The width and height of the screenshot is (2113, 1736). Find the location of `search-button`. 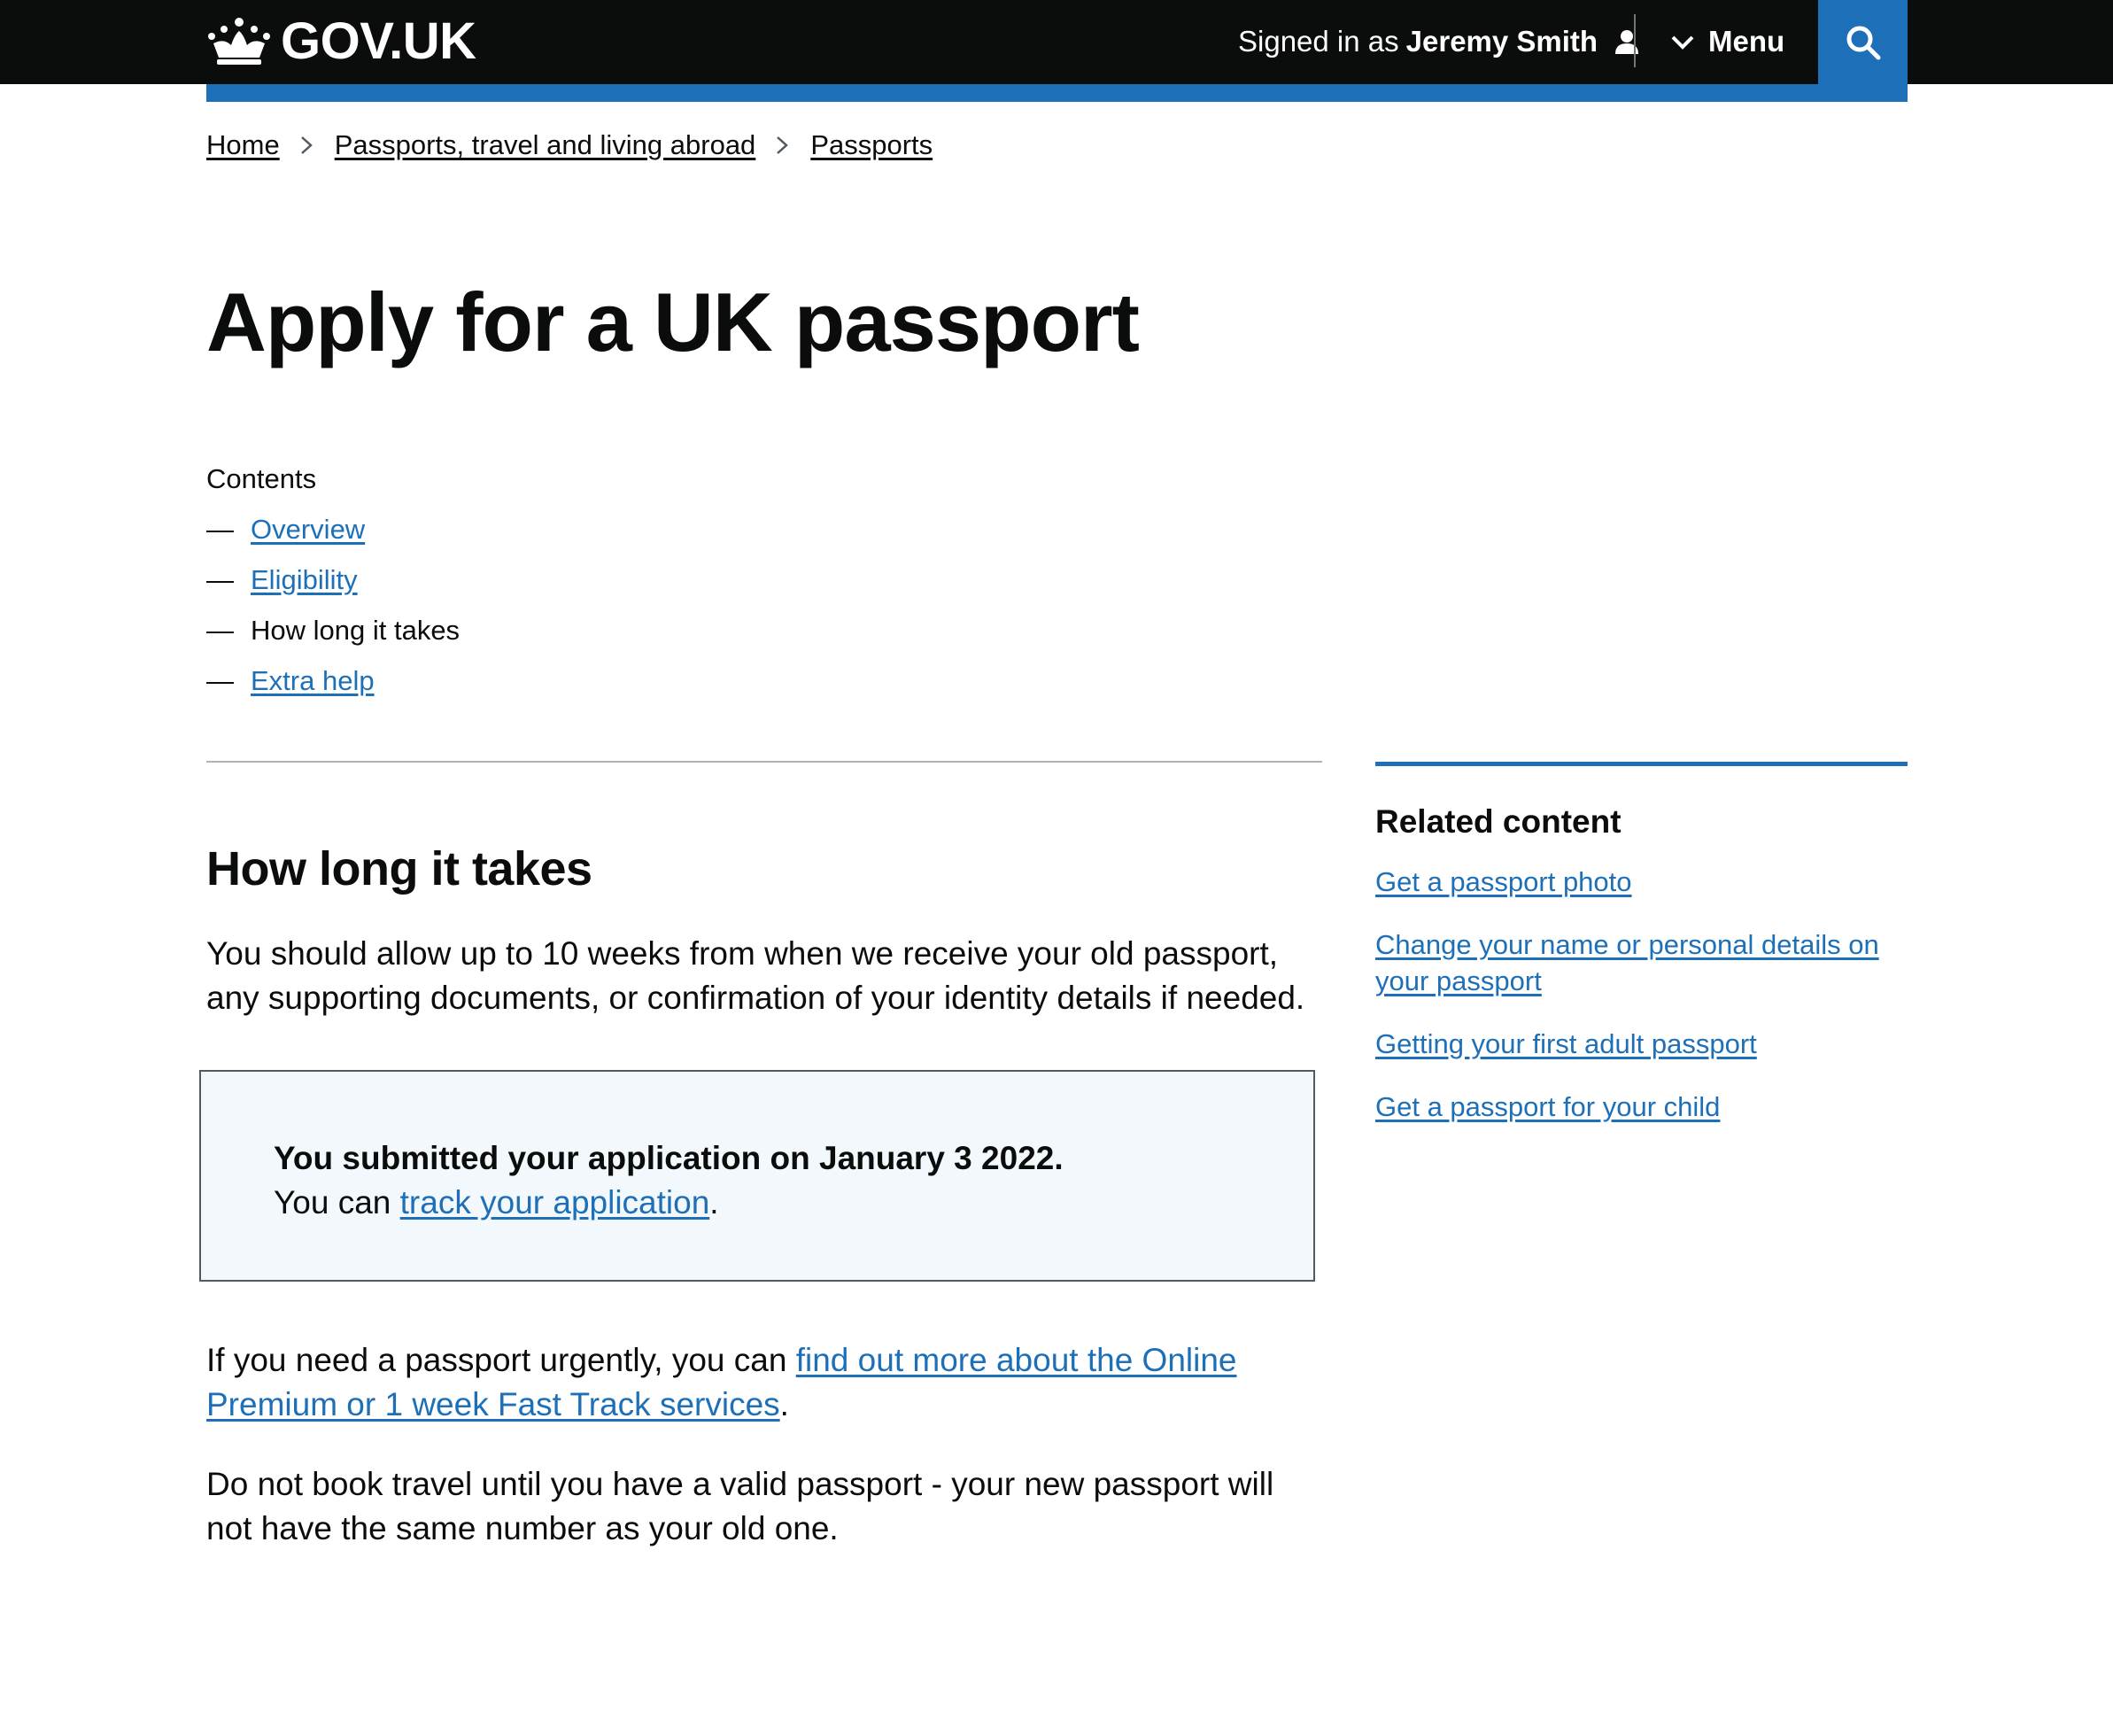

search-button is located at coordinates (1863, 42).